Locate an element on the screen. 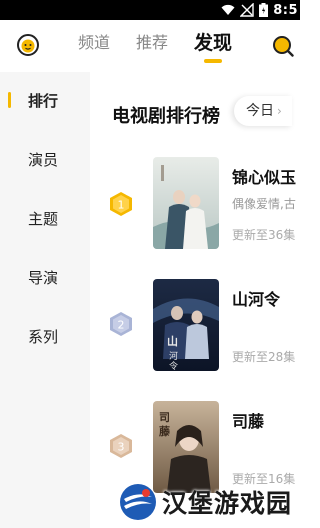 Image resolution: width=320 pixels, height=528 pixels. date-filter-label: 今日 is located at coordinates (260, 111).